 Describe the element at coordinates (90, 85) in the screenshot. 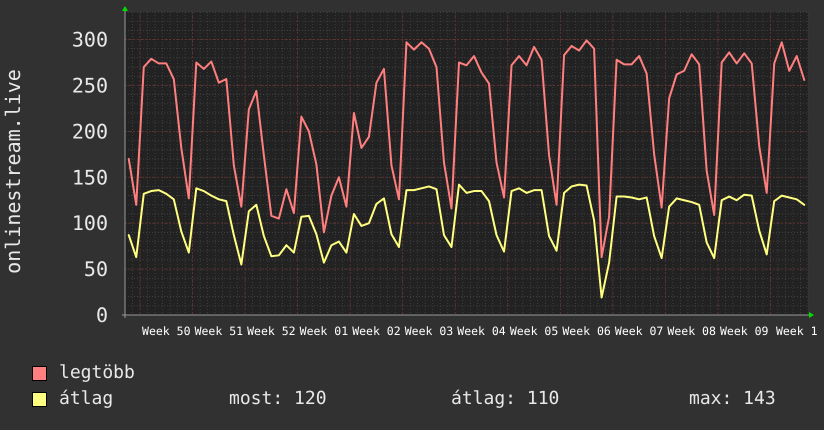

I see `y-tick-label: 250` at that location.